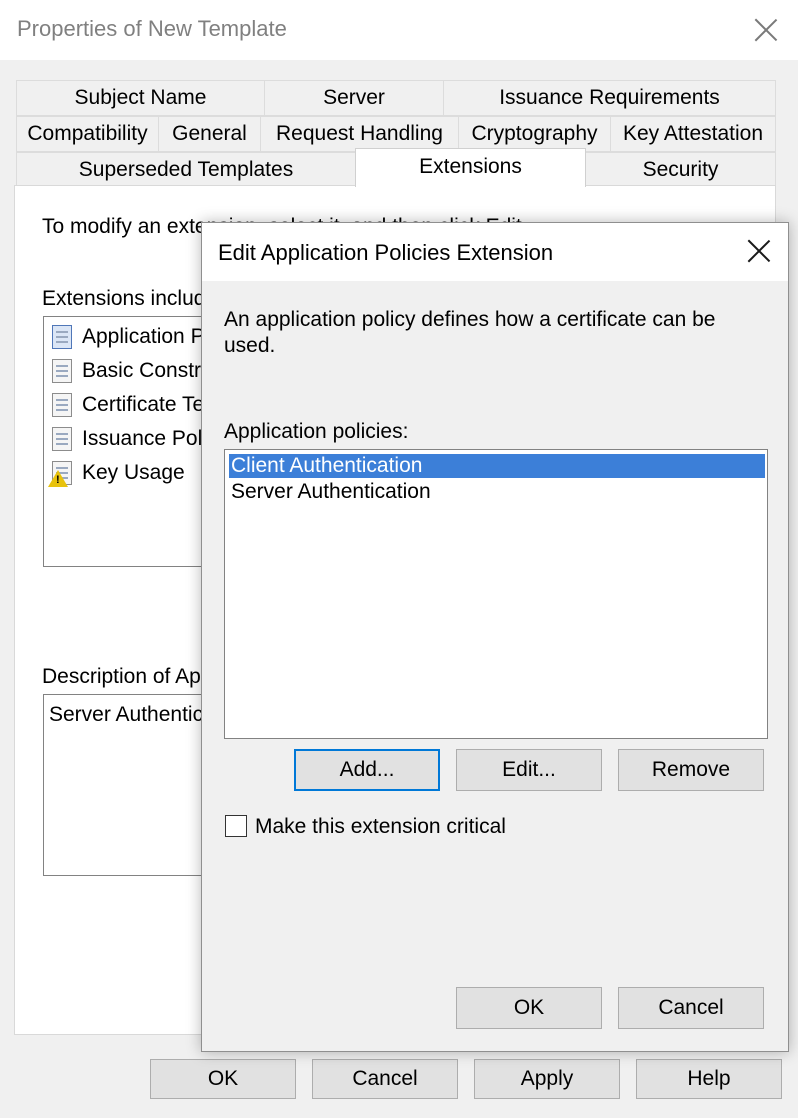 Image resolution: width=798 pixels, height=1118 pixels. What do you see at coordinates (87, 134) in the screenshot?
I see `tab-compatibility: Compatibility` at bounding box center [87, 134].